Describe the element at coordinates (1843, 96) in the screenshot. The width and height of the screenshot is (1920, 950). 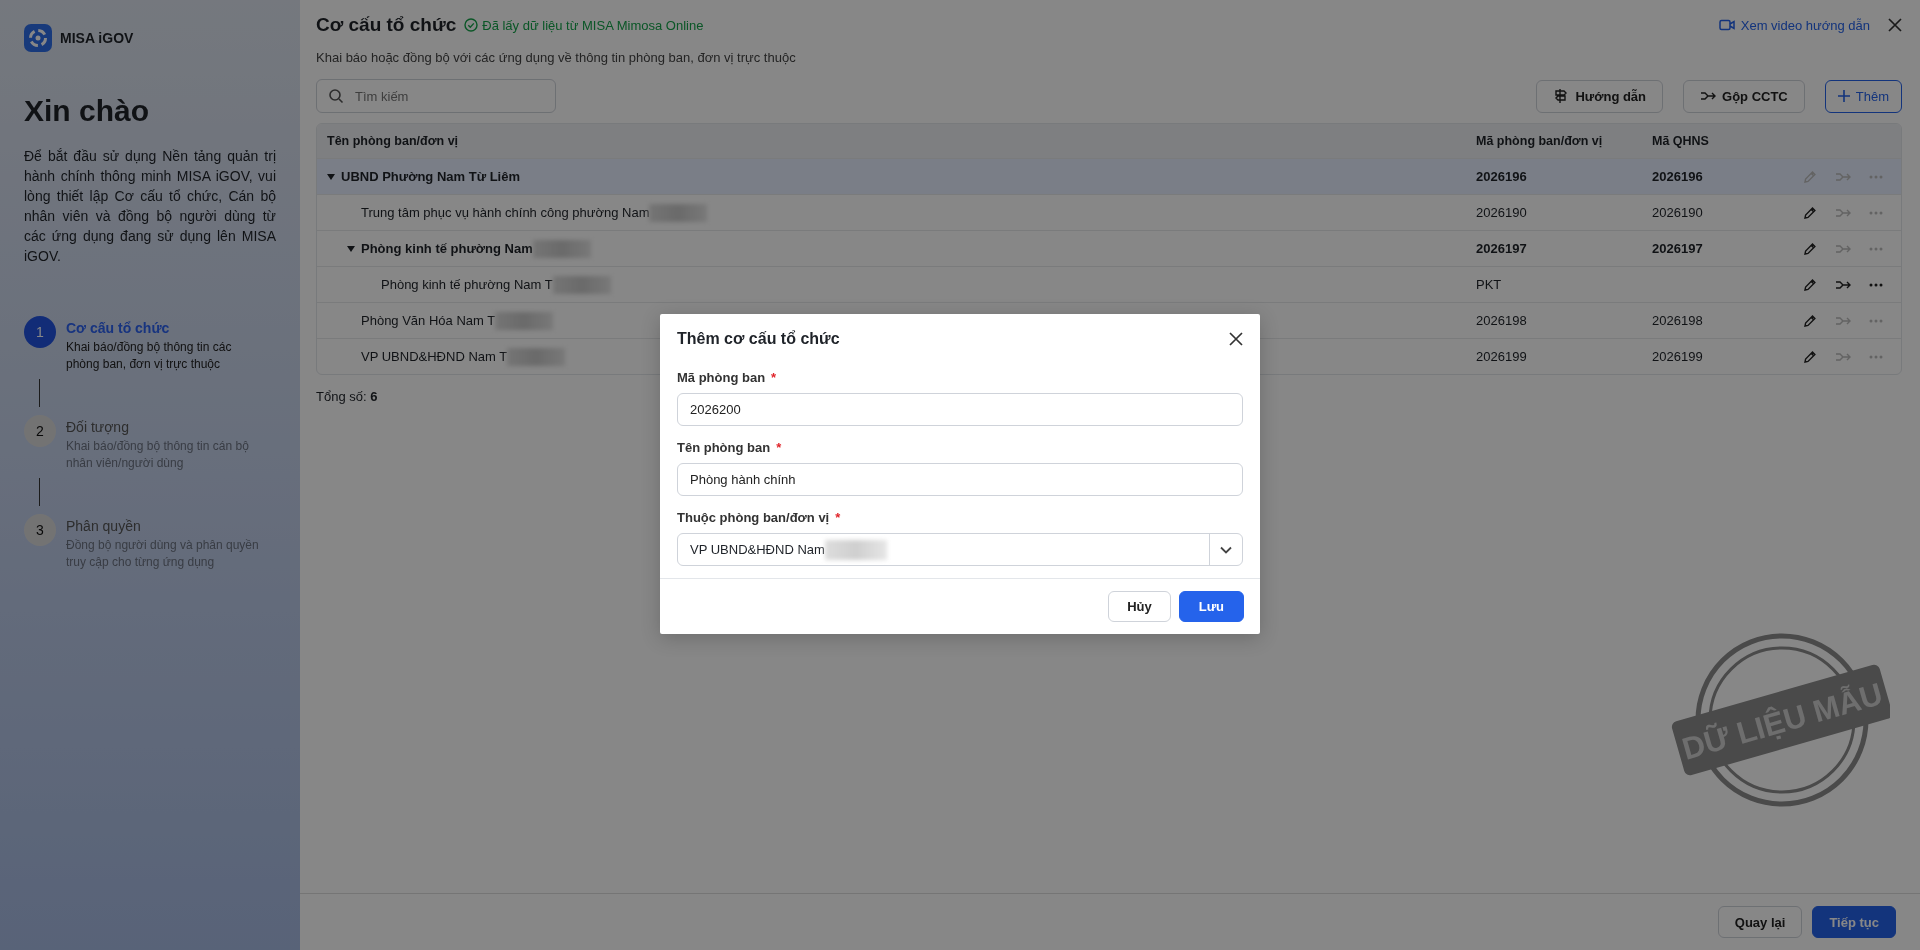
I see `plus-icon` at that location.